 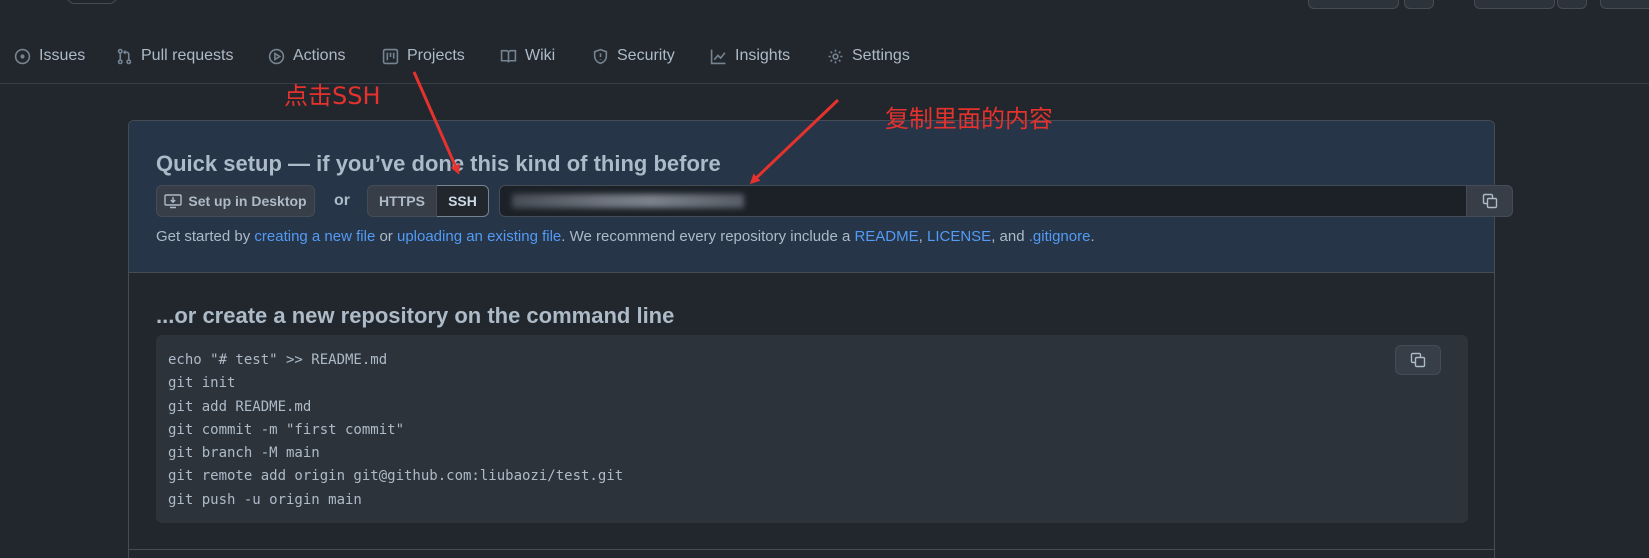 What do you see at coordinates (342, 200) in the screenshot?
I see `or-separator: or` at bounding box center [342, 200].